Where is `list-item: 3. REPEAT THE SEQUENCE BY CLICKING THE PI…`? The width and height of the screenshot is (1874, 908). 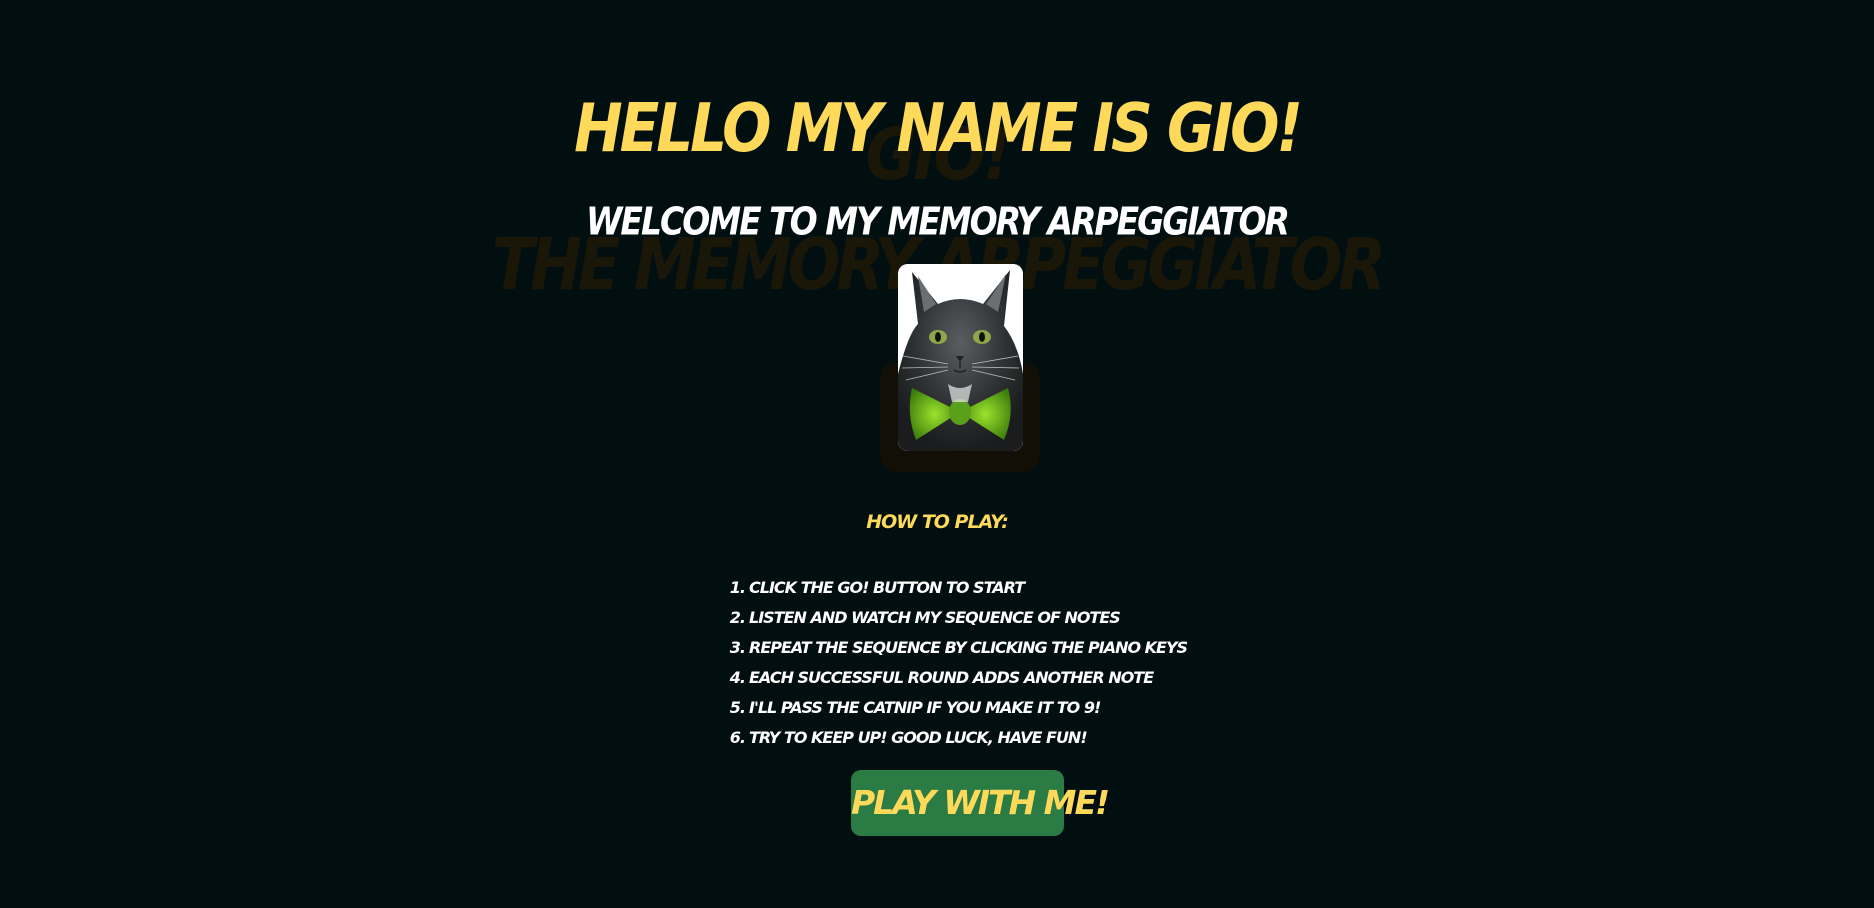 list-item: 3. REPEAT THE SEQUENCE BY CLICKING THE PI… is located at coordinates (958, 647).